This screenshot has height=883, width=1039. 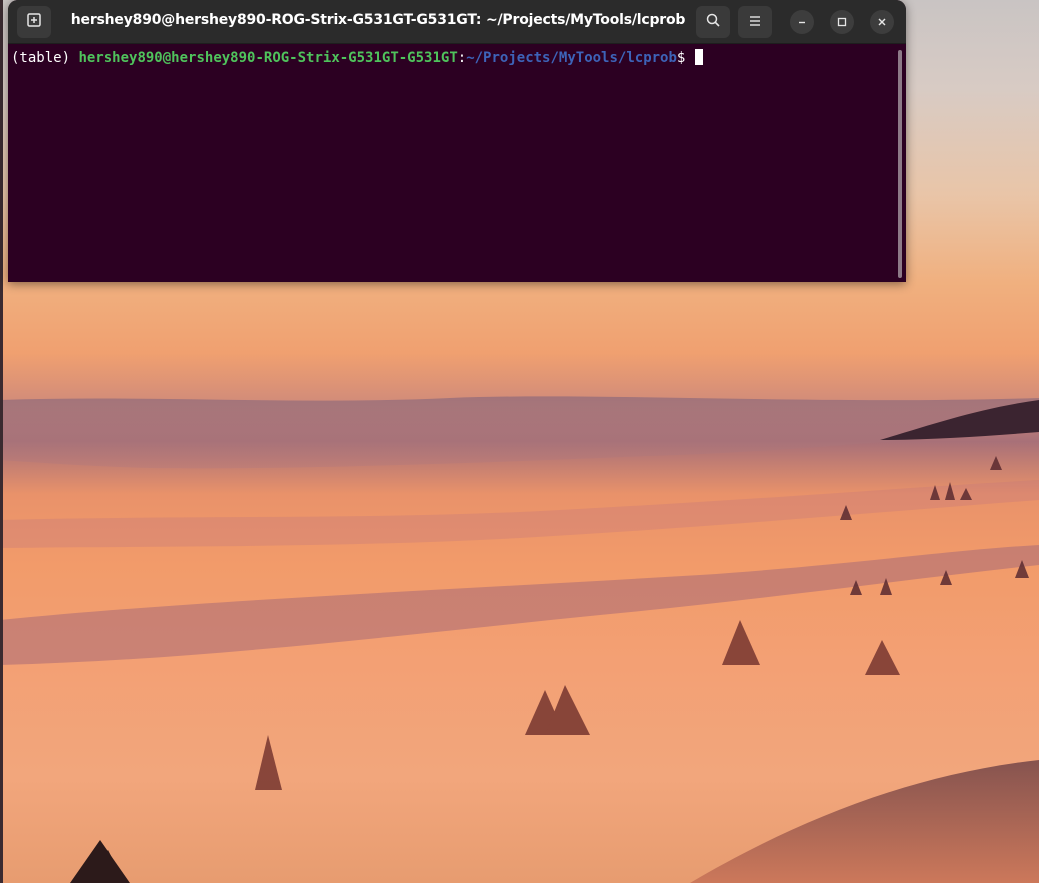 I want to click on screen-left-edge, so click(x=1, y=441).